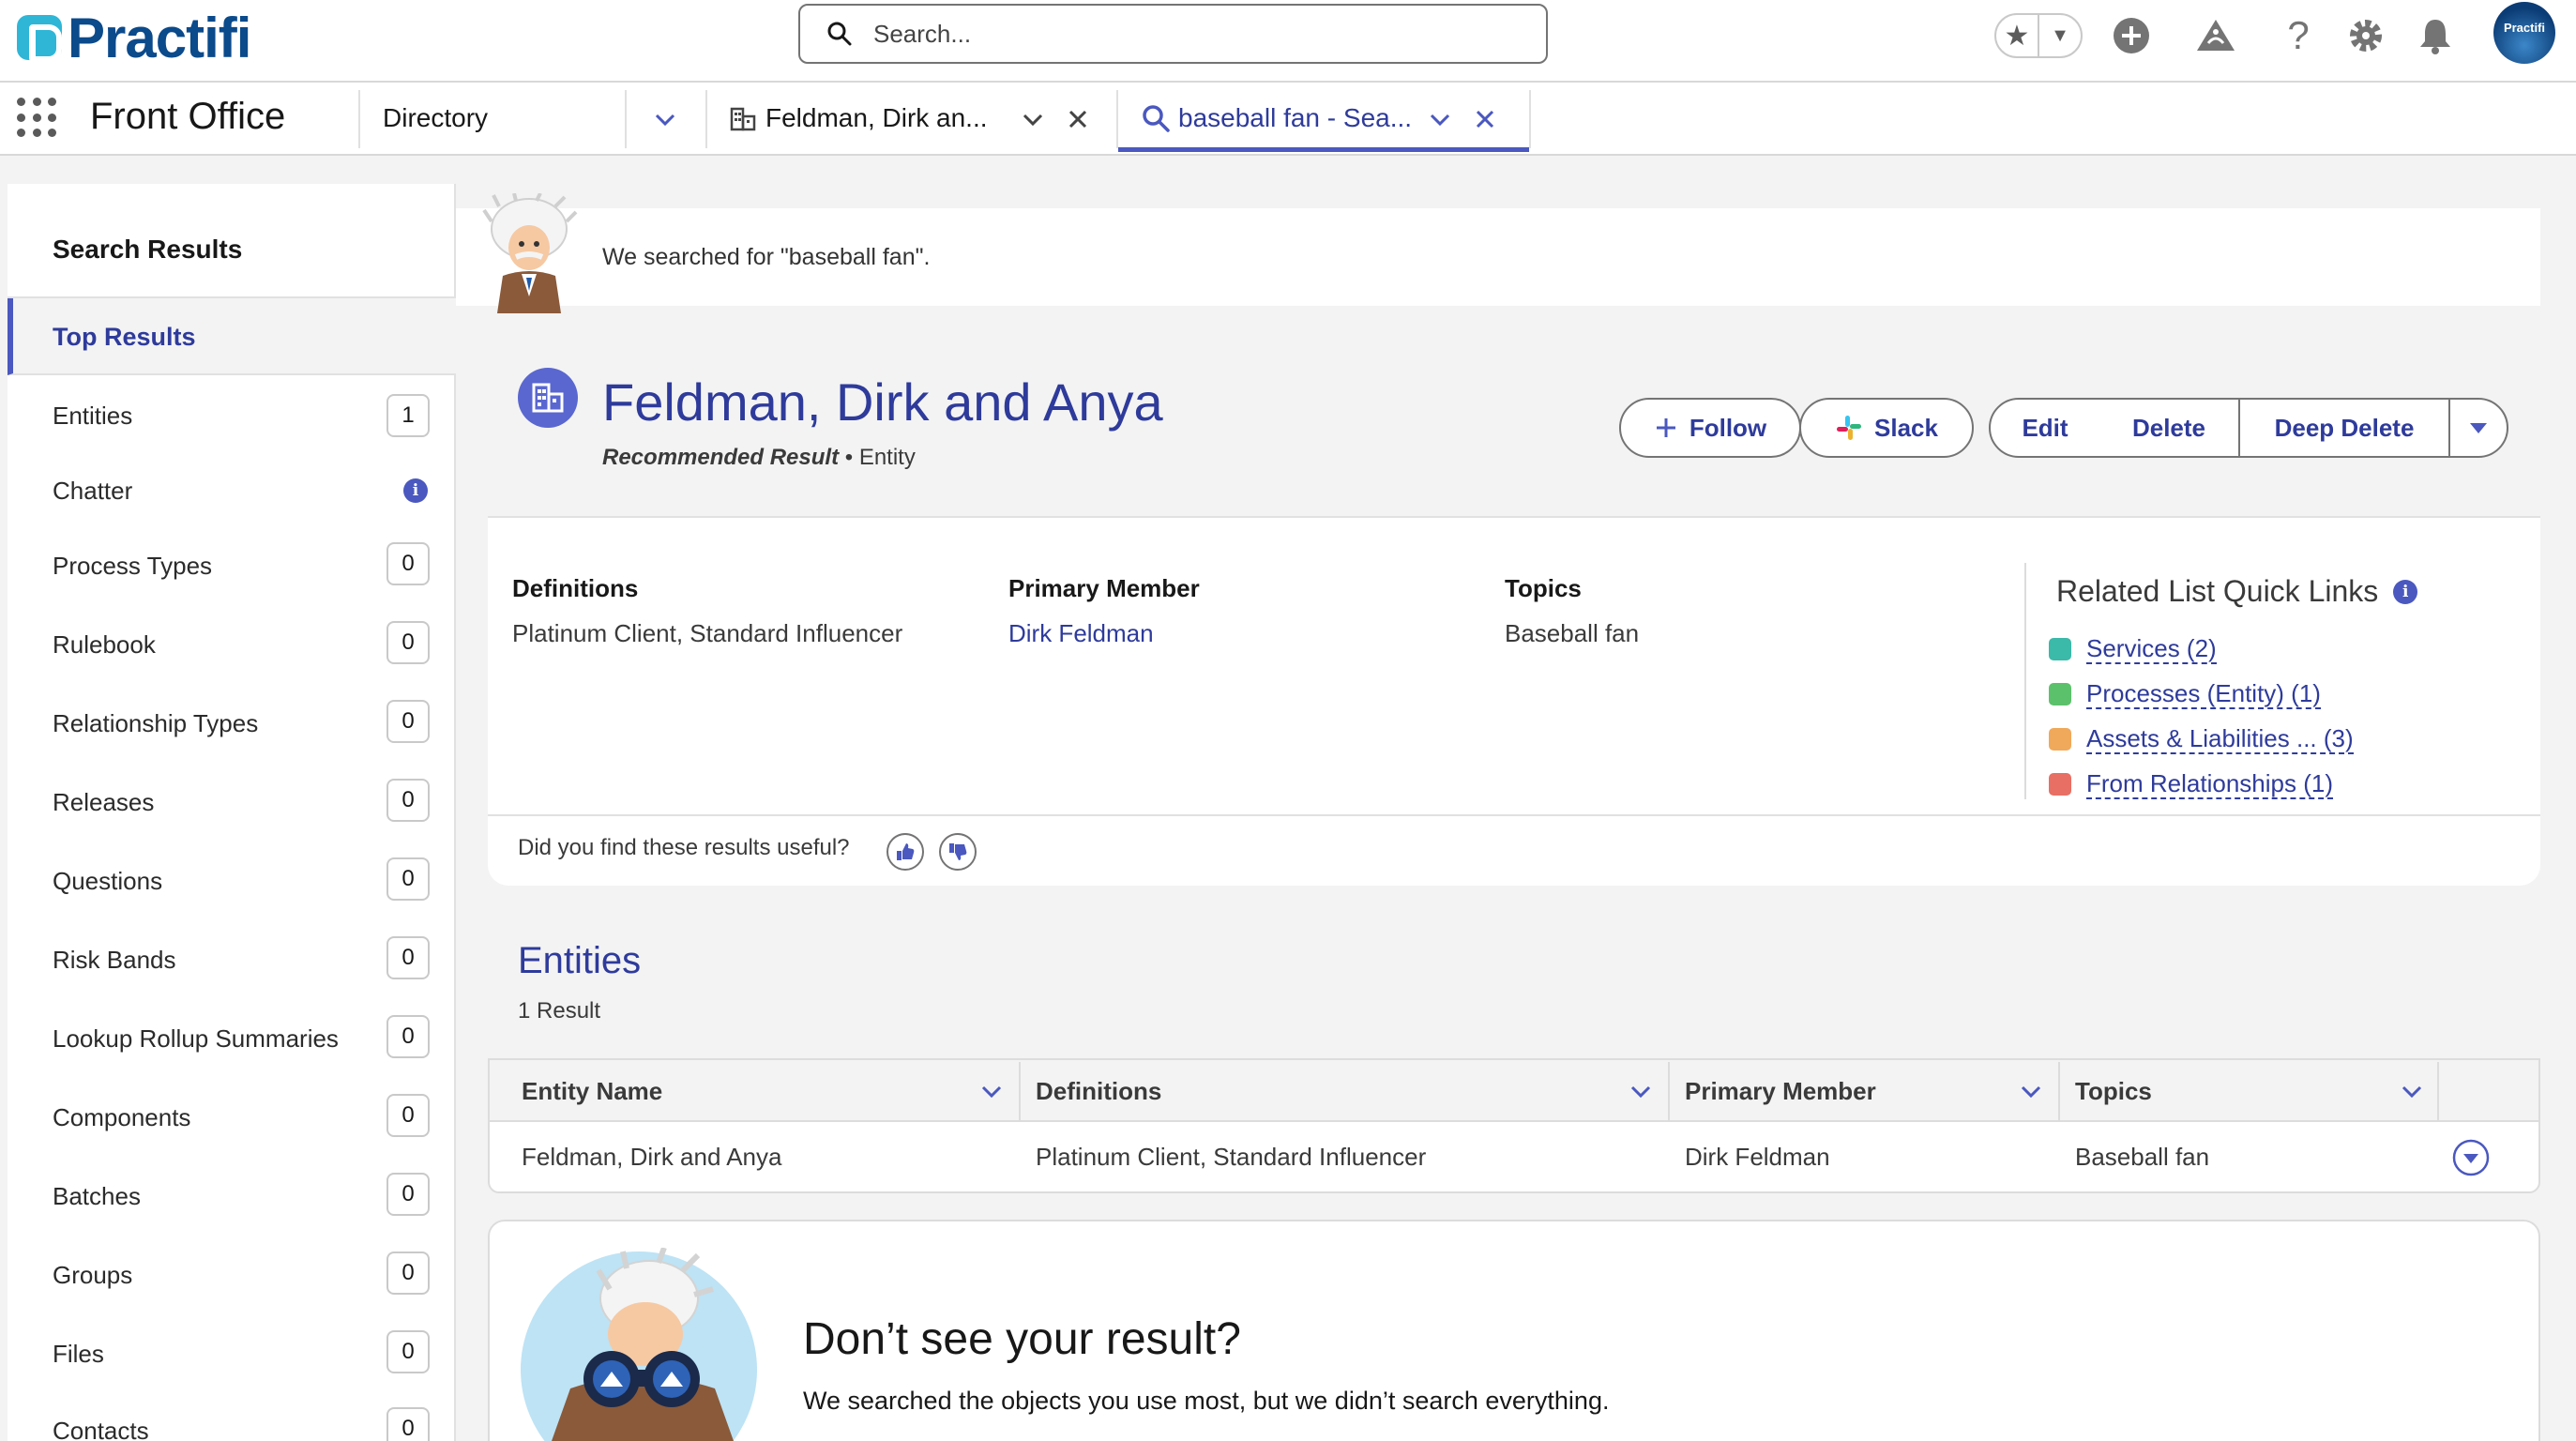 The width and height of the screenshot is (2576, 1441). Describe the element at coordinates (2435, 35) in the screenshot. I see `bell-icon` at that location.